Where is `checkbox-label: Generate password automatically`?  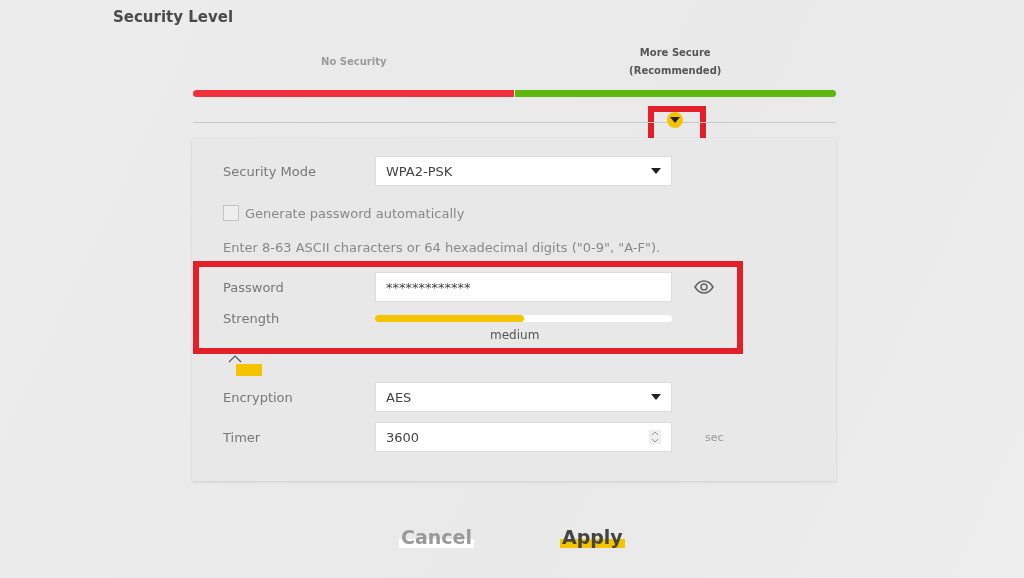
checkbox-label: Generate password automatically is located at coordinates (355, 213).